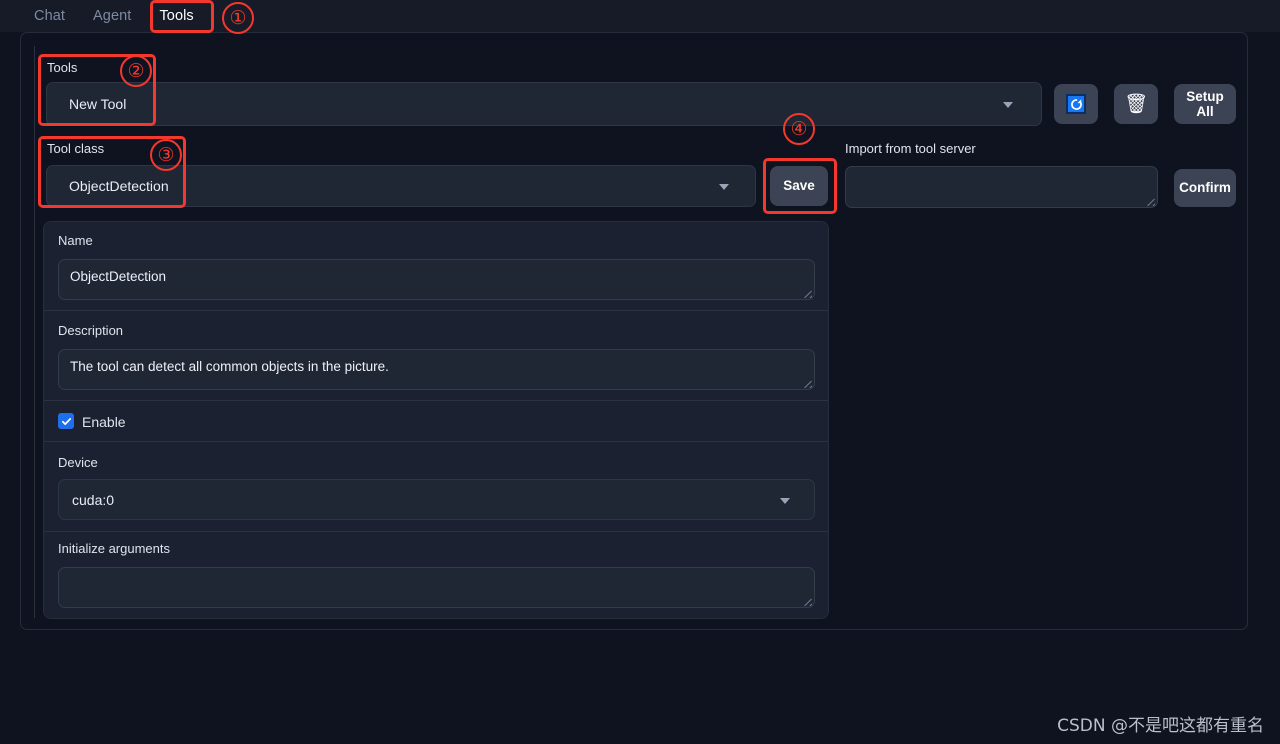  What do you see at coordinates (104, 422) in the screenshot?
I see `enable-label: Enable` at bounding box center [104, 422].